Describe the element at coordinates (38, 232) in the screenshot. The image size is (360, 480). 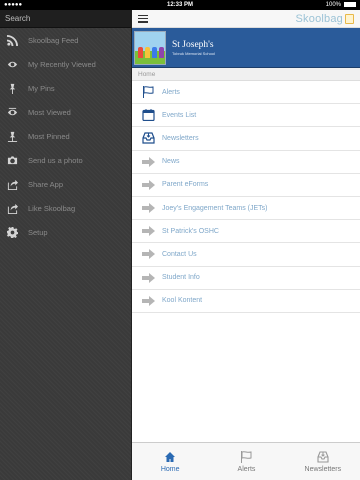
I see `sidebar-item-label: Setup` at that location.